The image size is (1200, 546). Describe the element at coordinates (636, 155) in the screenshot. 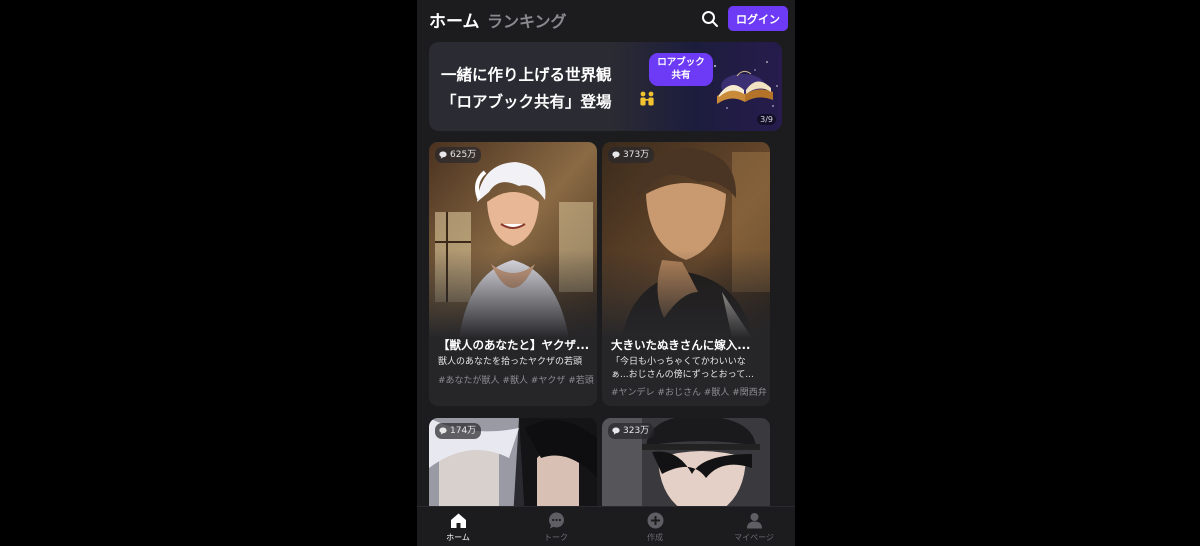

I see `chat-count: 373万` at that location.